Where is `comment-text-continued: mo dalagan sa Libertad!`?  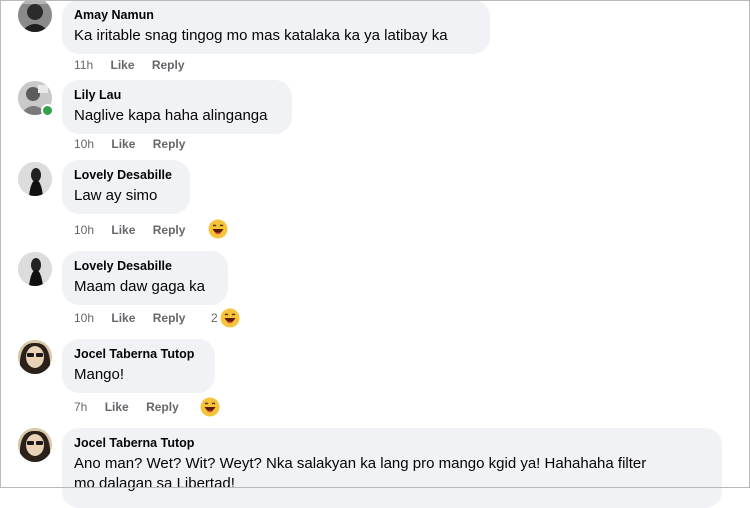
comment-text-continued: mo dalagan sa Libertad! is located at coordinates (154, 483).